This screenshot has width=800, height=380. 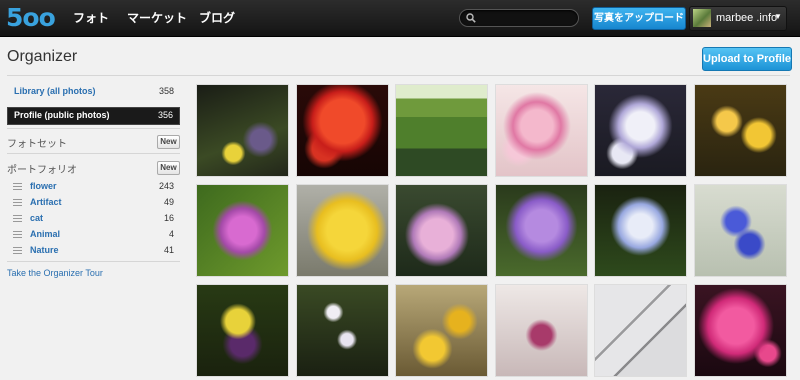 I want to click on new-portfolio-button: New, so click(x=168, y=168).